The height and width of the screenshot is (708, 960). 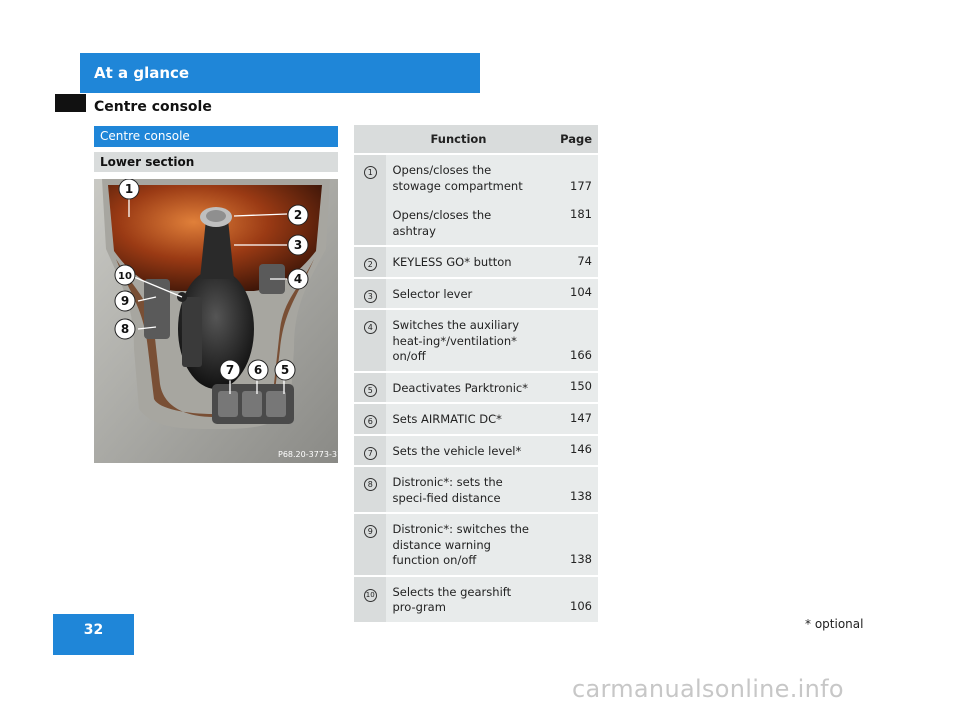 What do you see at coordinates (370, 390) in the screenshot?
I see `row-number: 5` at bounding box center [370, 390].